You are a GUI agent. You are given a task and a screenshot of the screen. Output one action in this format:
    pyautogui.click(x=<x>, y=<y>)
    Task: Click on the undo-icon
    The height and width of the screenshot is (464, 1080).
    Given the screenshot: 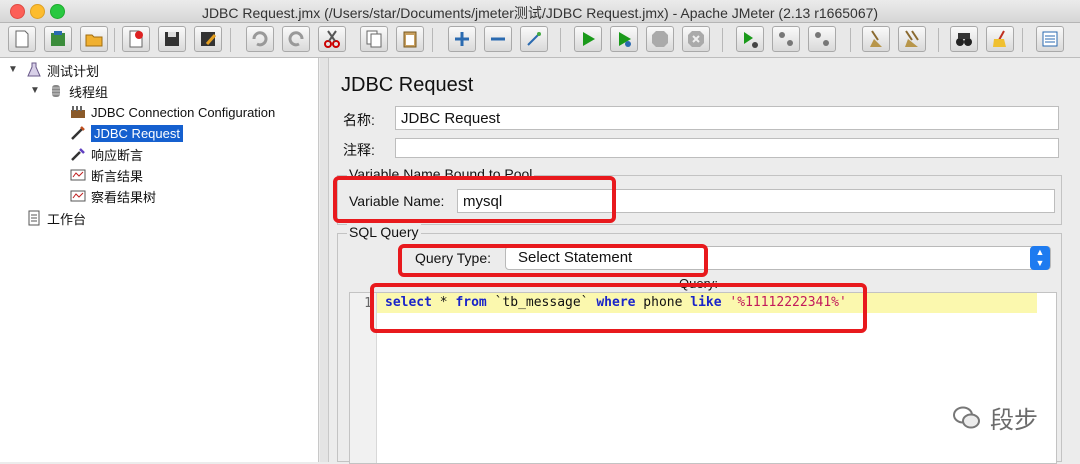 What is the action you would take?
    pyautogui.click(x=260, y=39)
    